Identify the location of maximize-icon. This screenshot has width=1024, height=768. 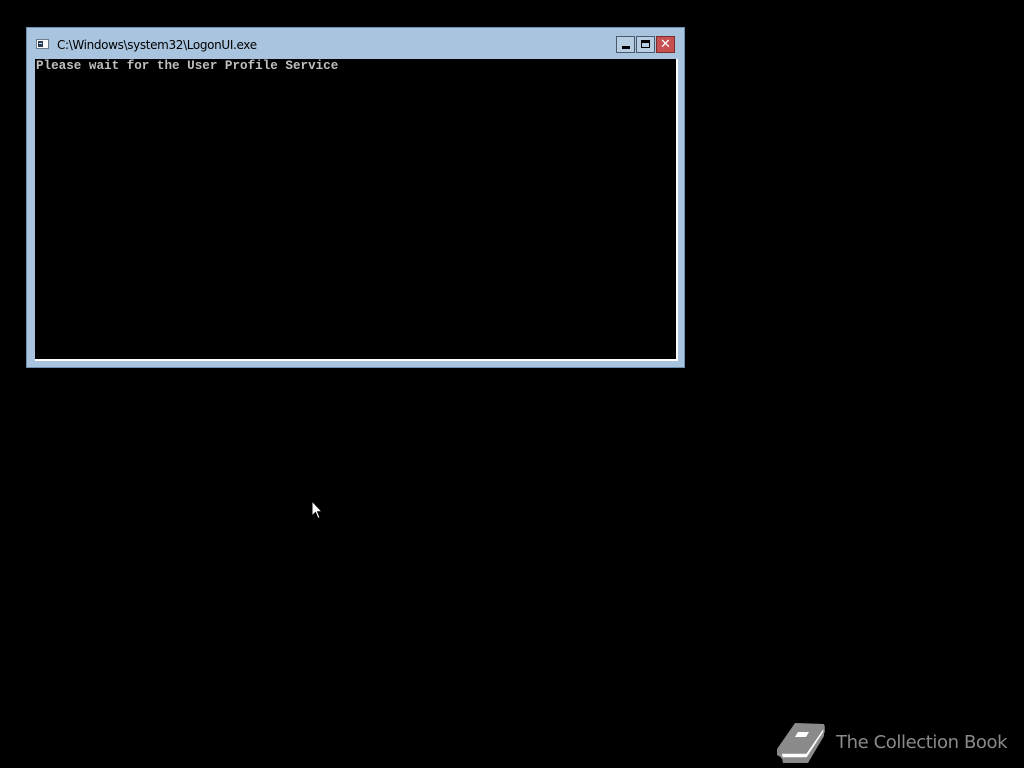
(645, 44).